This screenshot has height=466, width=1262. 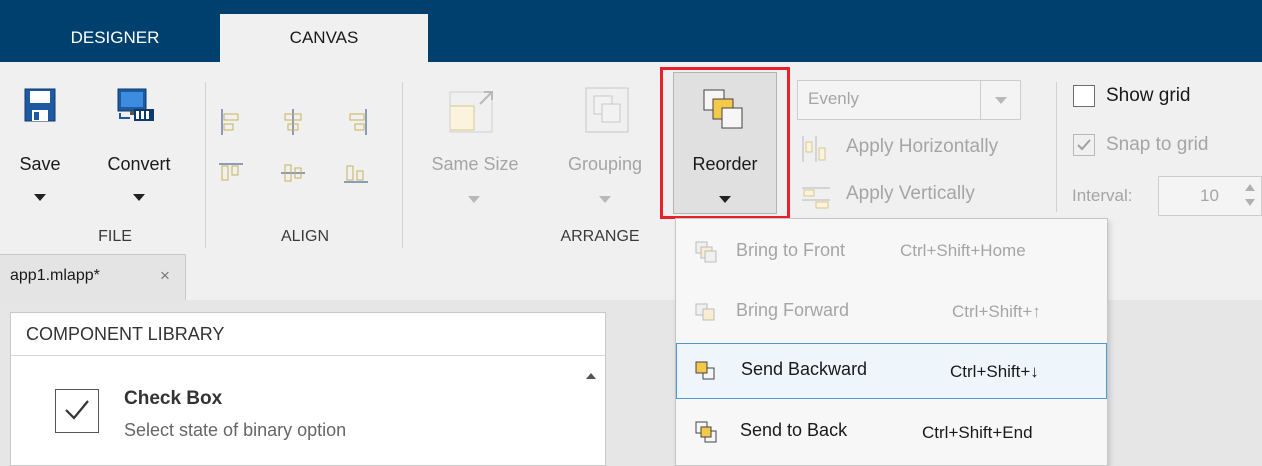 What do you see at coordinates (135, 104) in the screenshot?
I see `convert-icon` at bounding box center [135, 104].